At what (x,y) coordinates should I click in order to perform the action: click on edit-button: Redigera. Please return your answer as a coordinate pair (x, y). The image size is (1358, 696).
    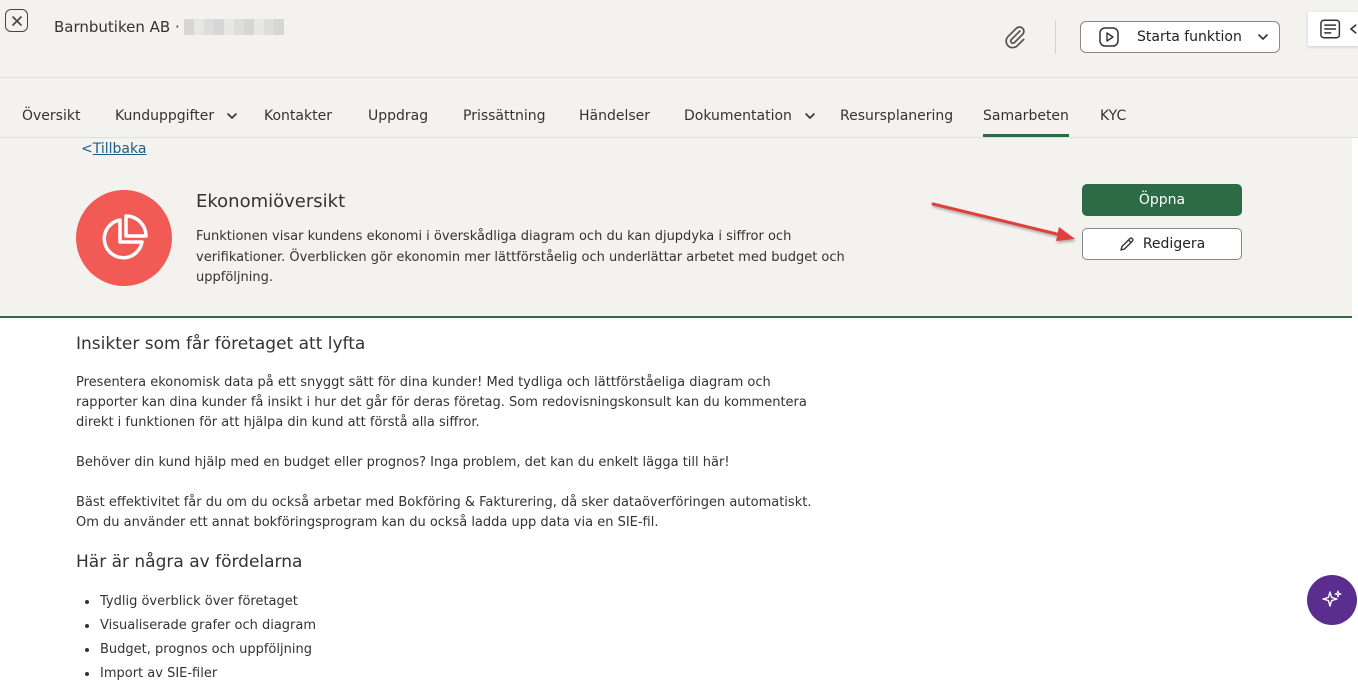
    Looking at the image, I should click on (1162, 244).